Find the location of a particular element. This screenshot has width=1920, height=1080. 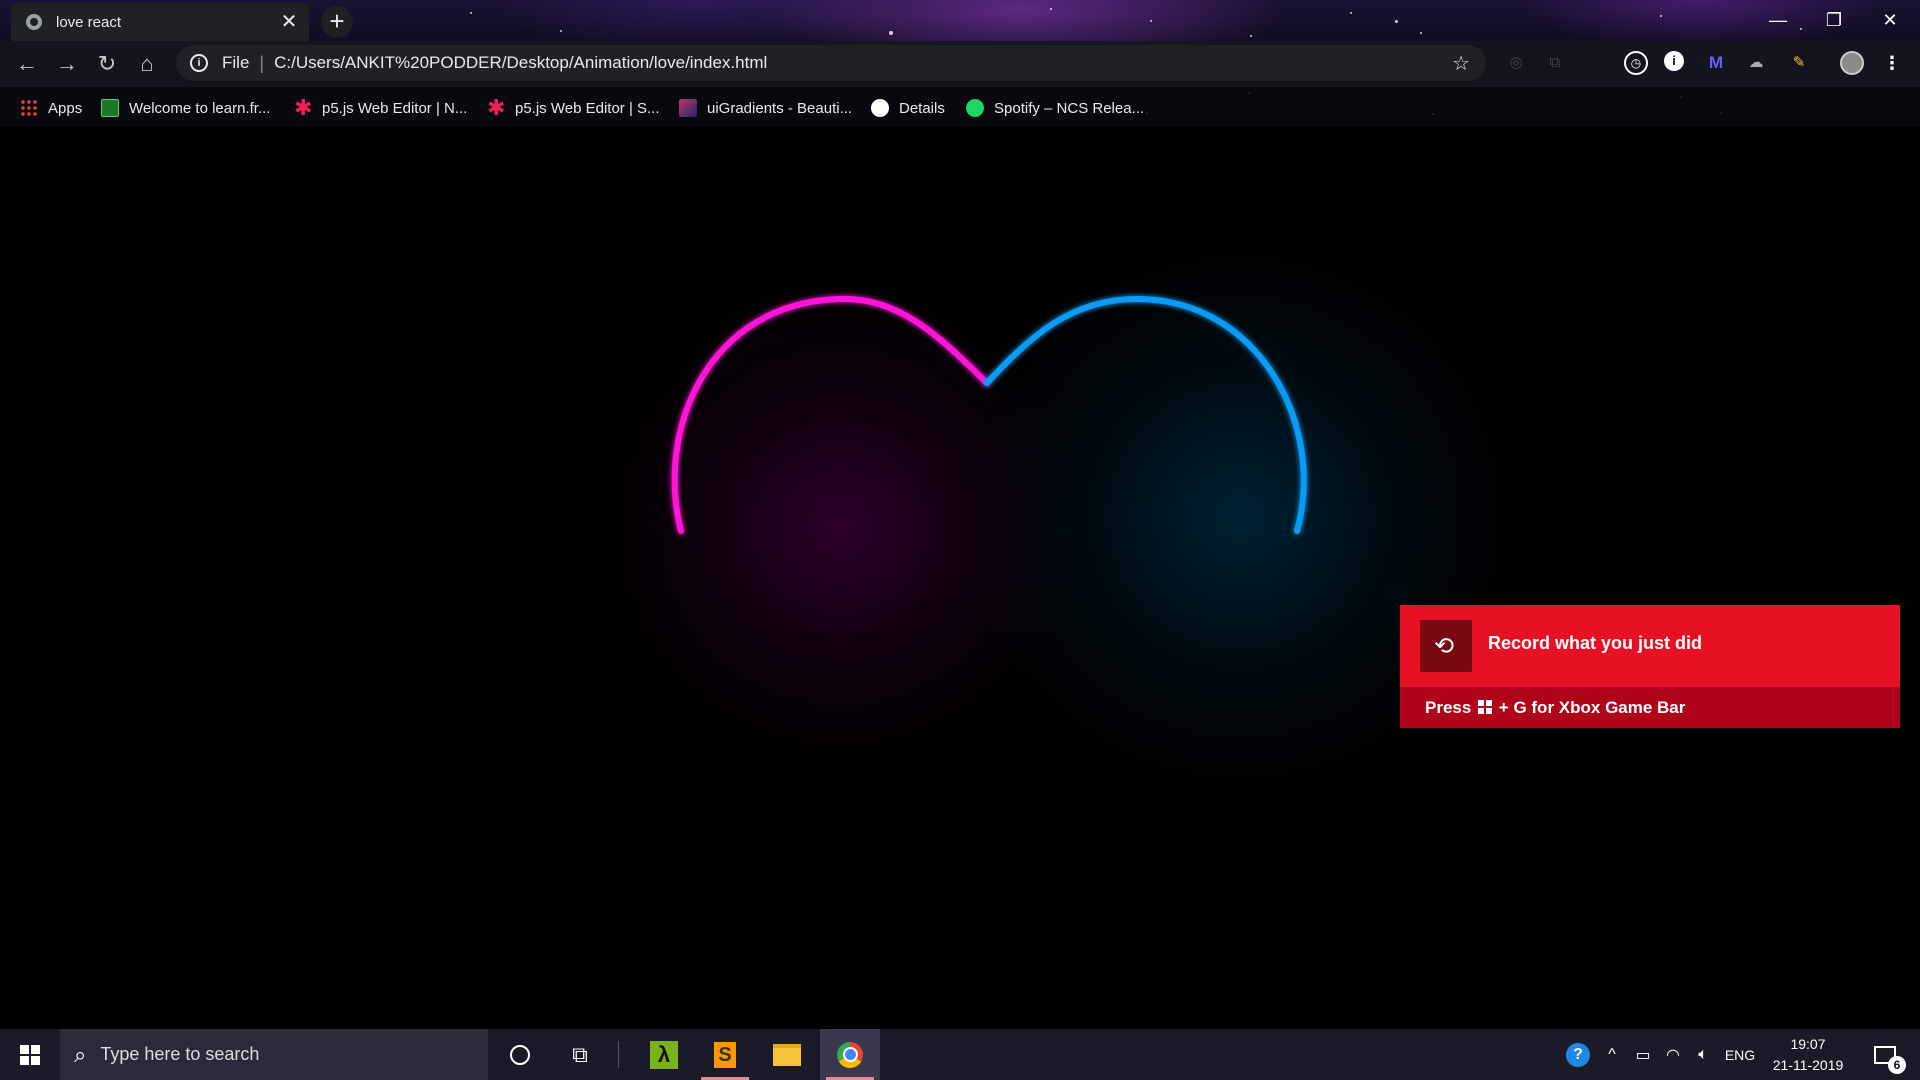

bookmark-apps: Apps is located at coordinates (51, 108).